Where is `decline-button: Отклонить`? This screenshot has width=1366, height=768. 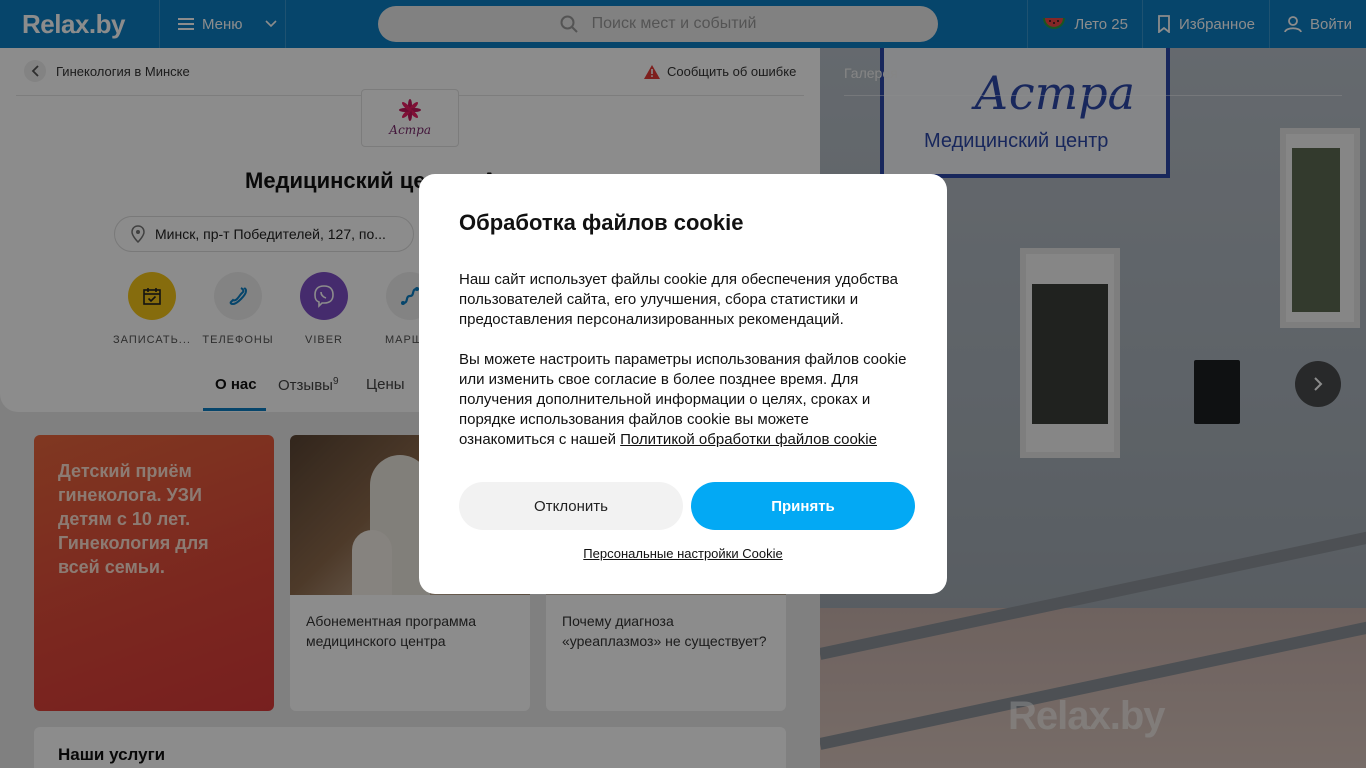 decline-button: Отклонить is located at coordinates (571, 506).